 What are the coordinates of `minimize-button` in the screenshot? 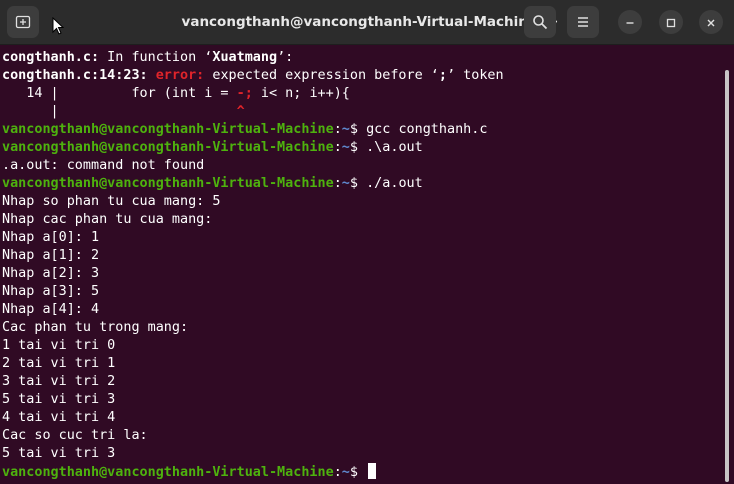 It's located at (630, 22).